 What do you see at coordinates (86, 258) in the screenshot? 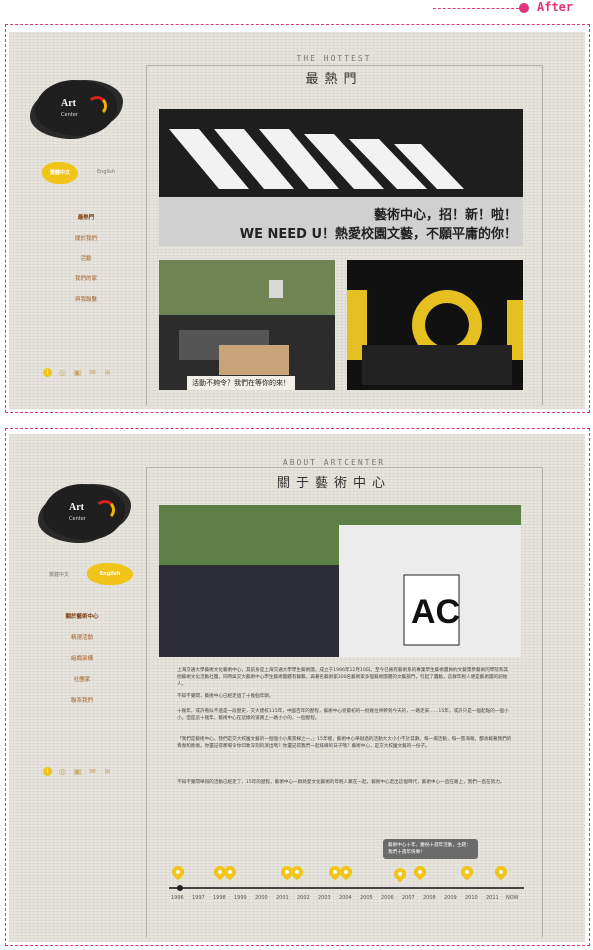
I see `nav-item-events: 活動` at bounding box center [86, 258].